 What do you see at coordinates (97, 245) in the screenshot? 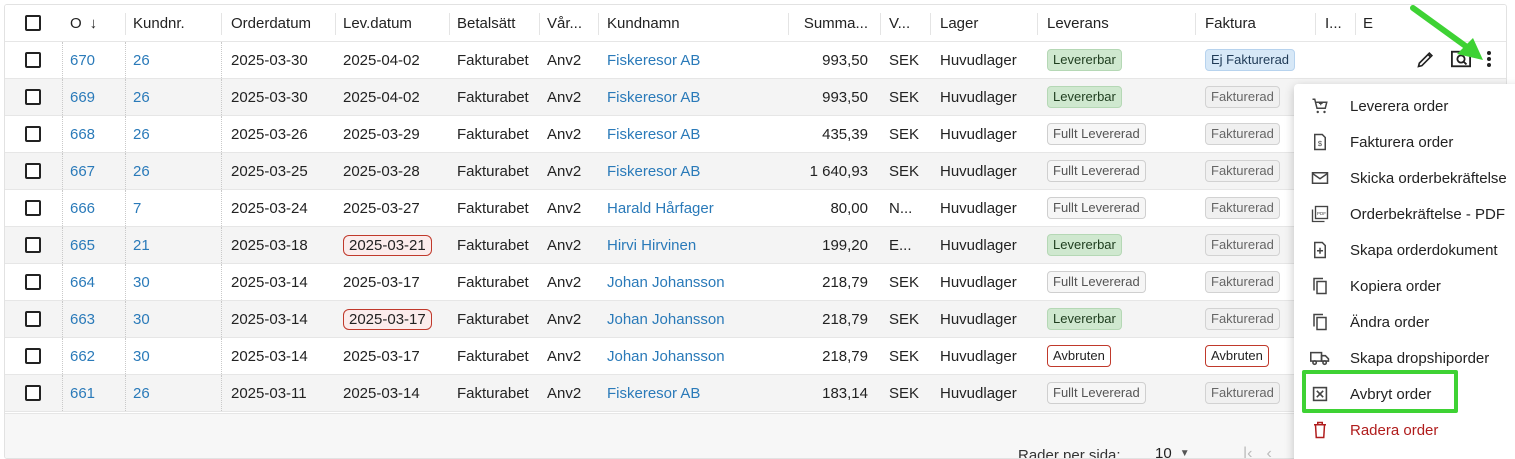
I see `order-number-link: 665` at bounding box center [97, 245].